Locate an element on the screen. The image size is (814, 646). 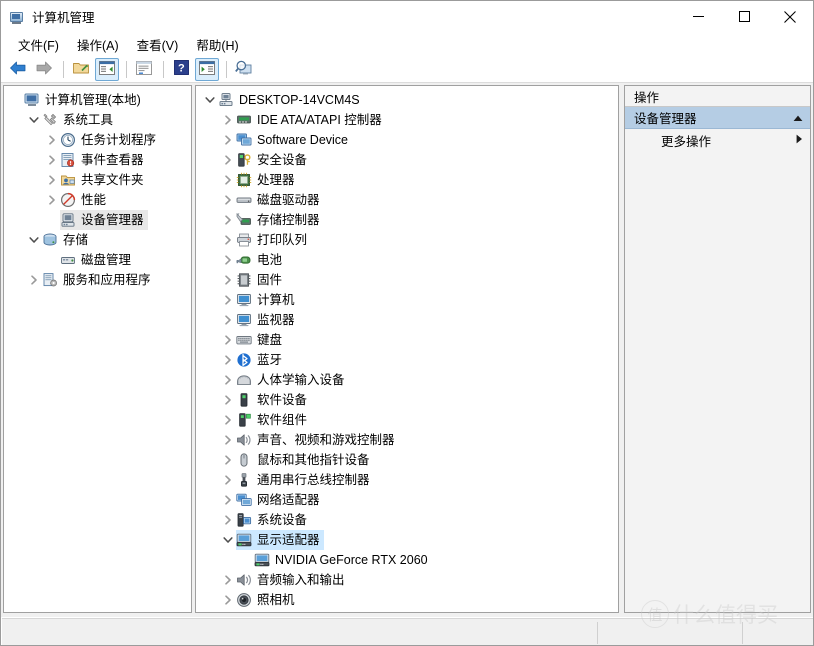
console-tree-row: 性能 is located at coordinates (97, 200).